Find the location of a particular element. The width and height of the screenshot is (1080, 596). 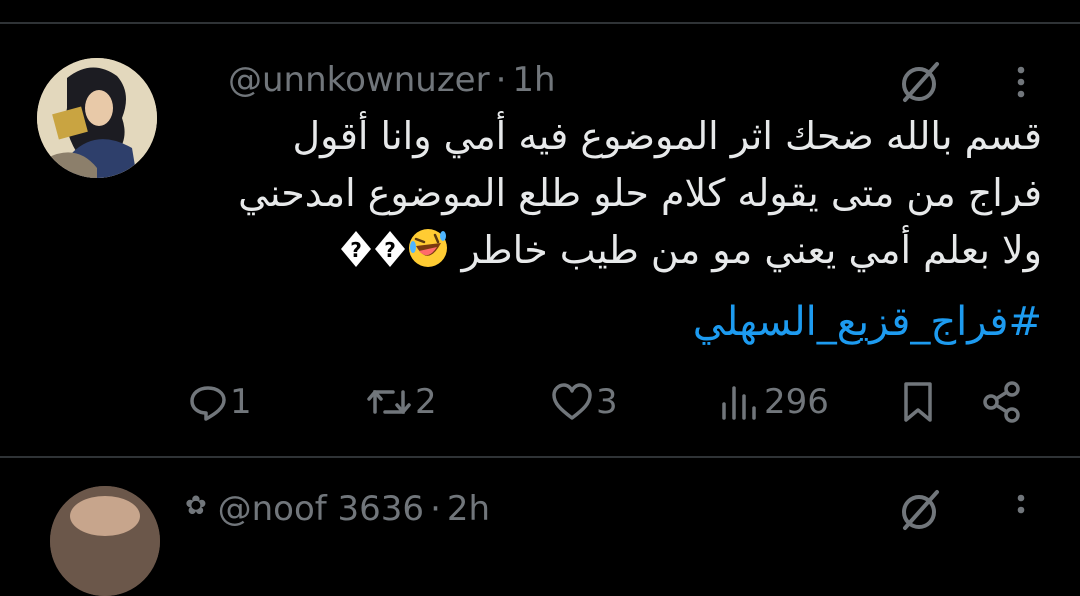

tweet-line-3-text: ولا بعلم أمي يعني مو من طيب خاطر is located at coordinates (751, 250).